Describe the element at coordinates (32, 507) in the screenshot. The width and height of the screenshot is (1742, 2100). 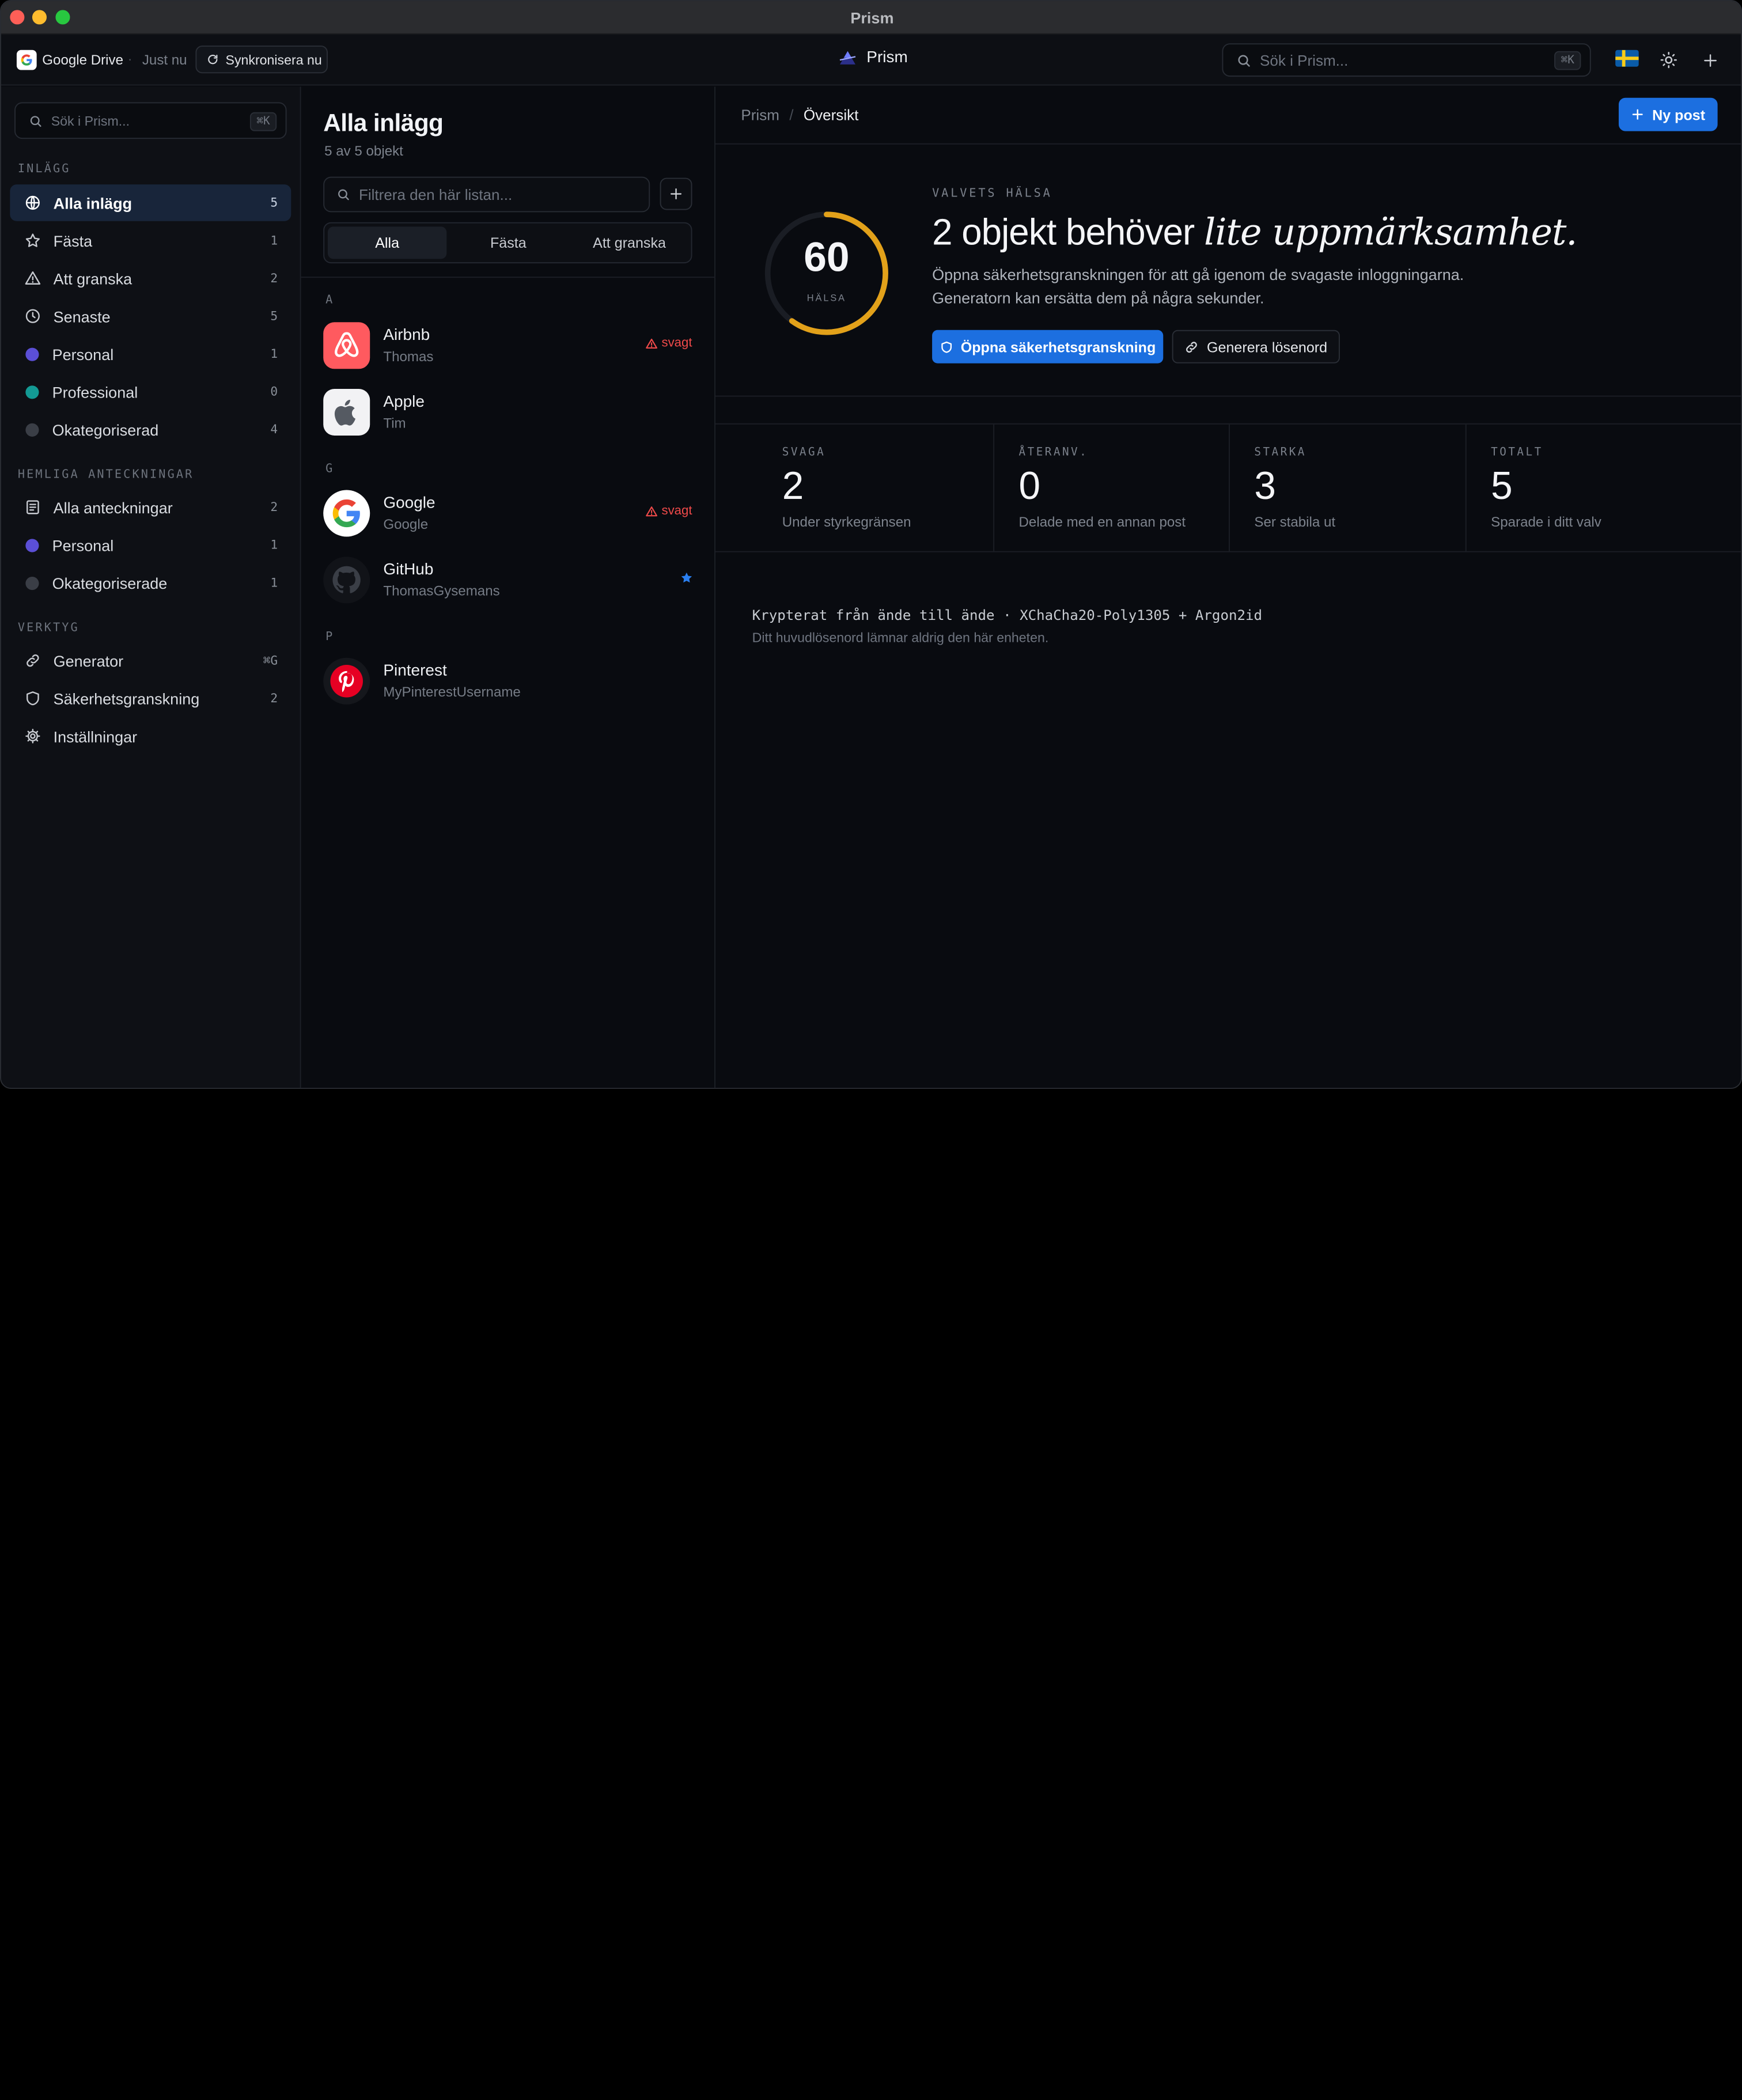
I see `note-icon` at that location.